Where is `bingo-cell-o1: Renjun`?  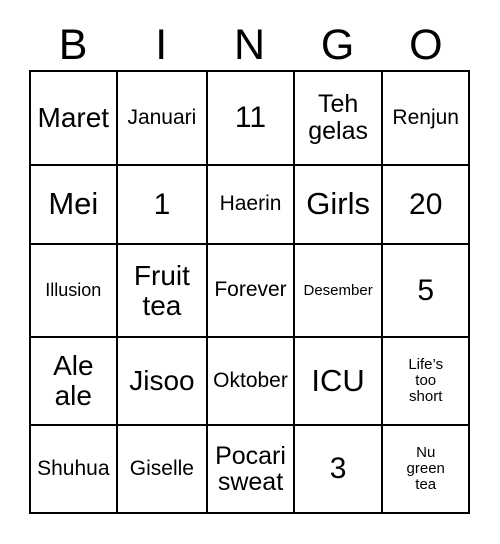 bingo-cell-o1: Renjun is located at coordinates (427, 119).